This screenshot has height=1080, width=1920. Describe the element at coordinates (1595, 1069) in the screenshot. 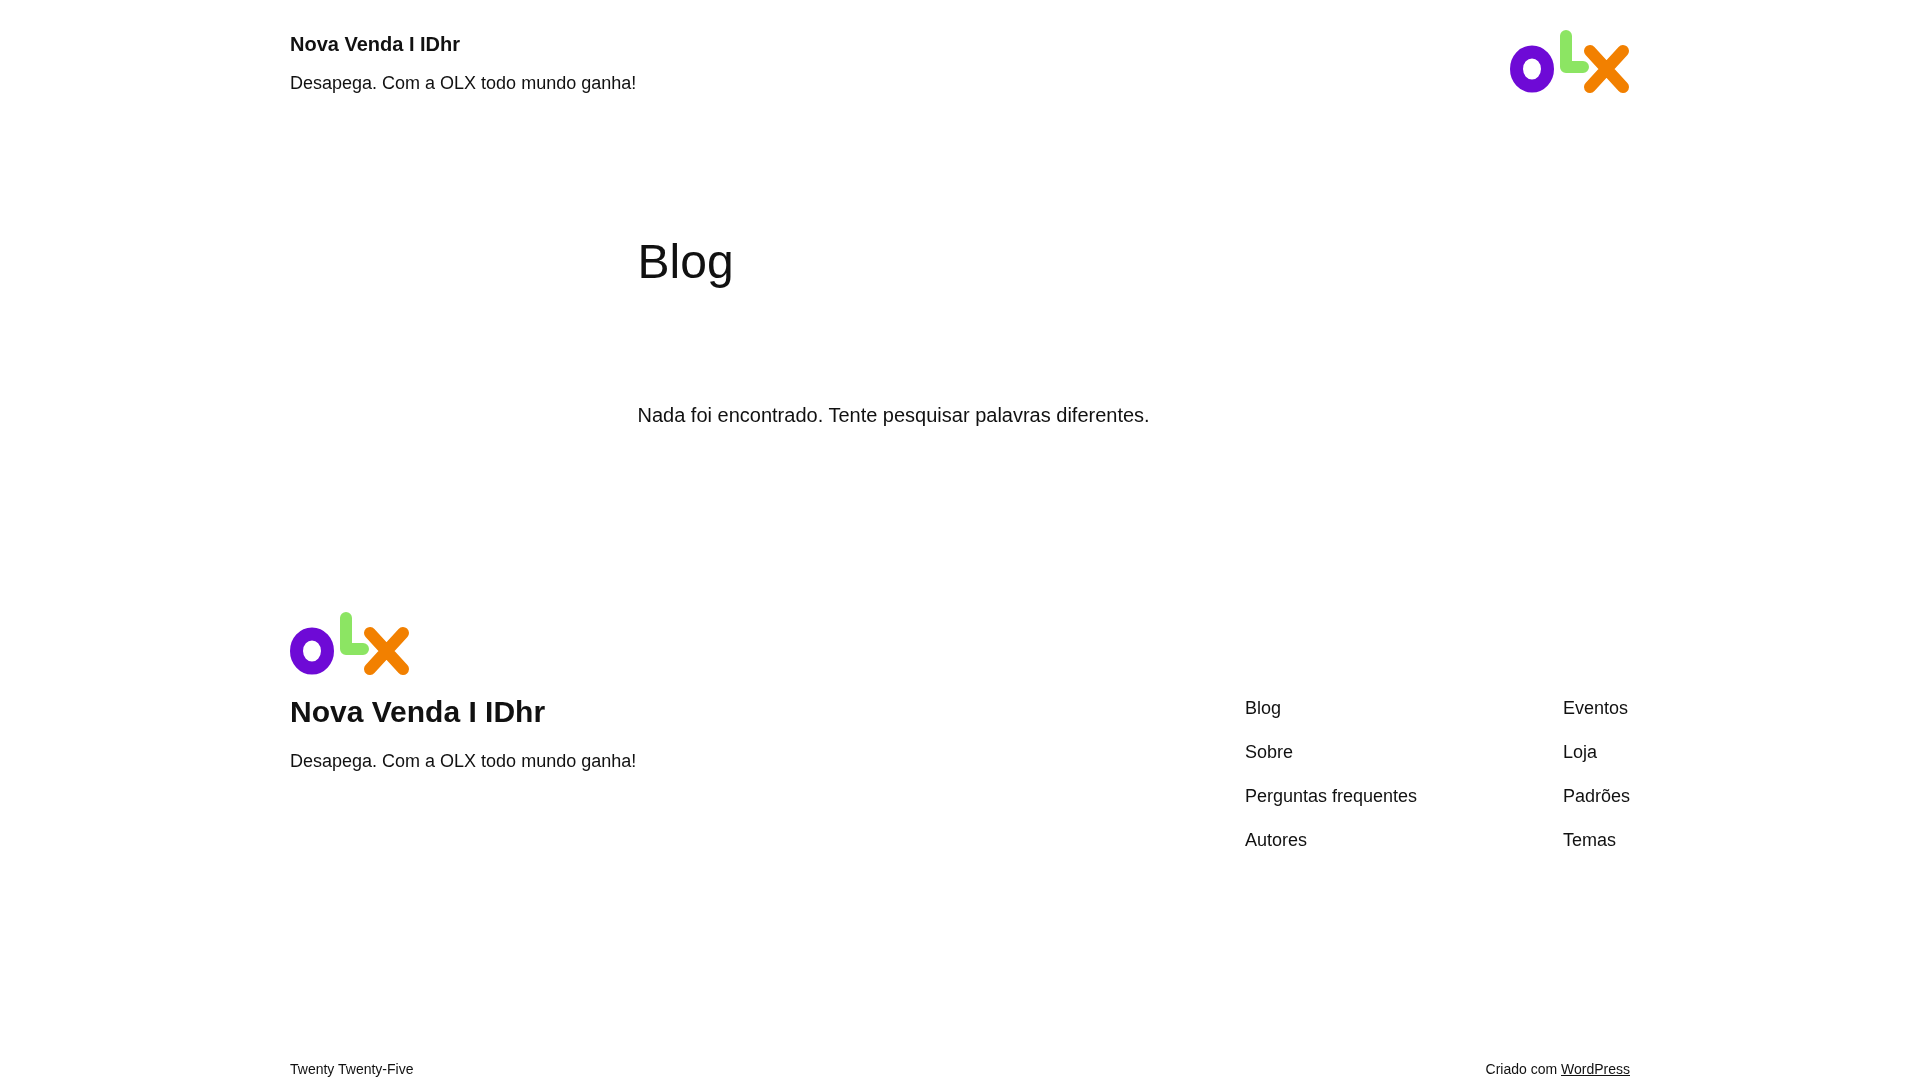

I see `wordpress-link: WordPress` at that location.